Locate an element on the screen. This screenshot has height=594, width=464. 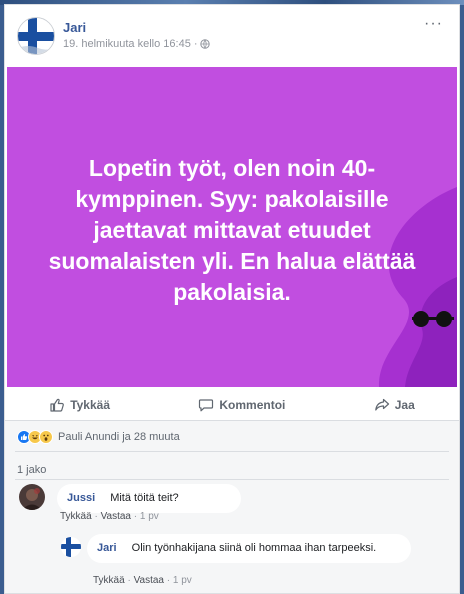
reactions-summary: Pauli Anundi ja 28 muuta is located at coordinates (98, 437).